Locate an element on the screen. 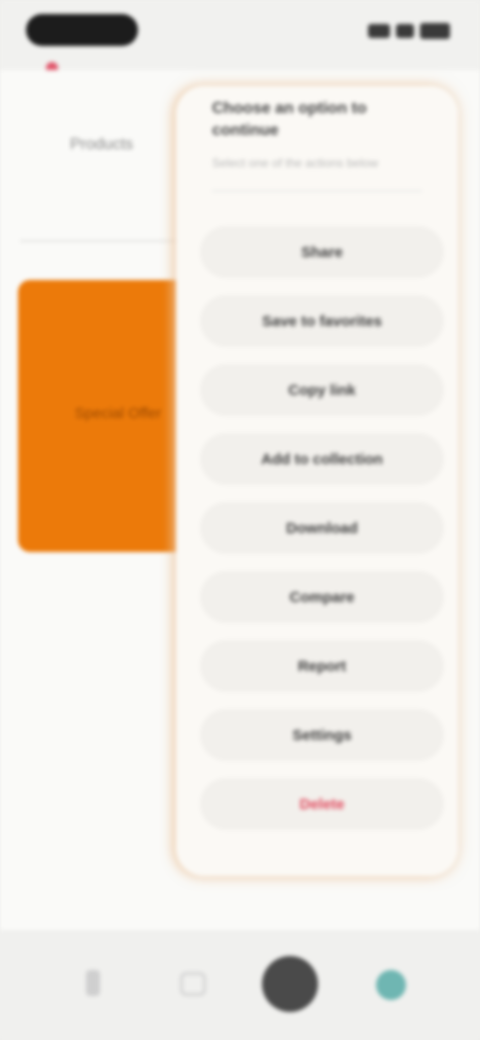 The height and width of the screenshot is (1040, 480). menu-item-label: Save to favorites is located at coordinates (322, 321).